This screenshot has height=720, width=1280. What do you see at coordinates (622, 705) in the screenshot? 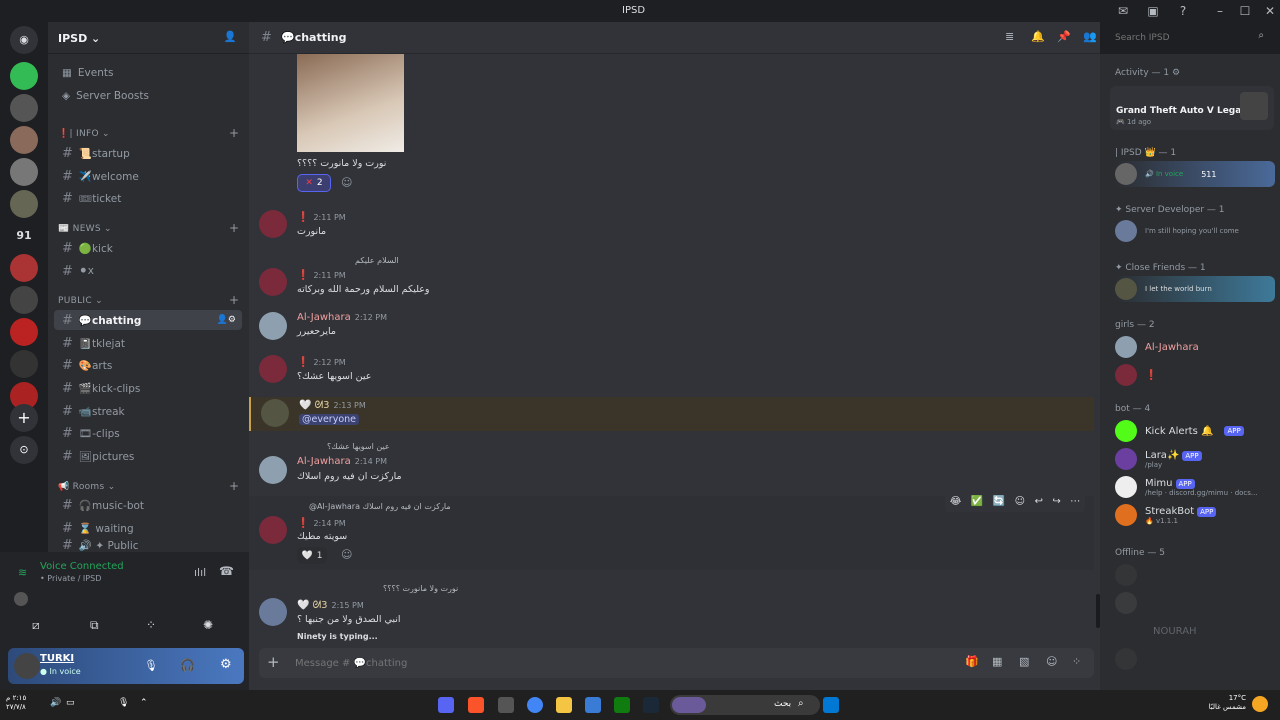
I see `xbox-taskbar-icon` at bounding box center [622, 705].